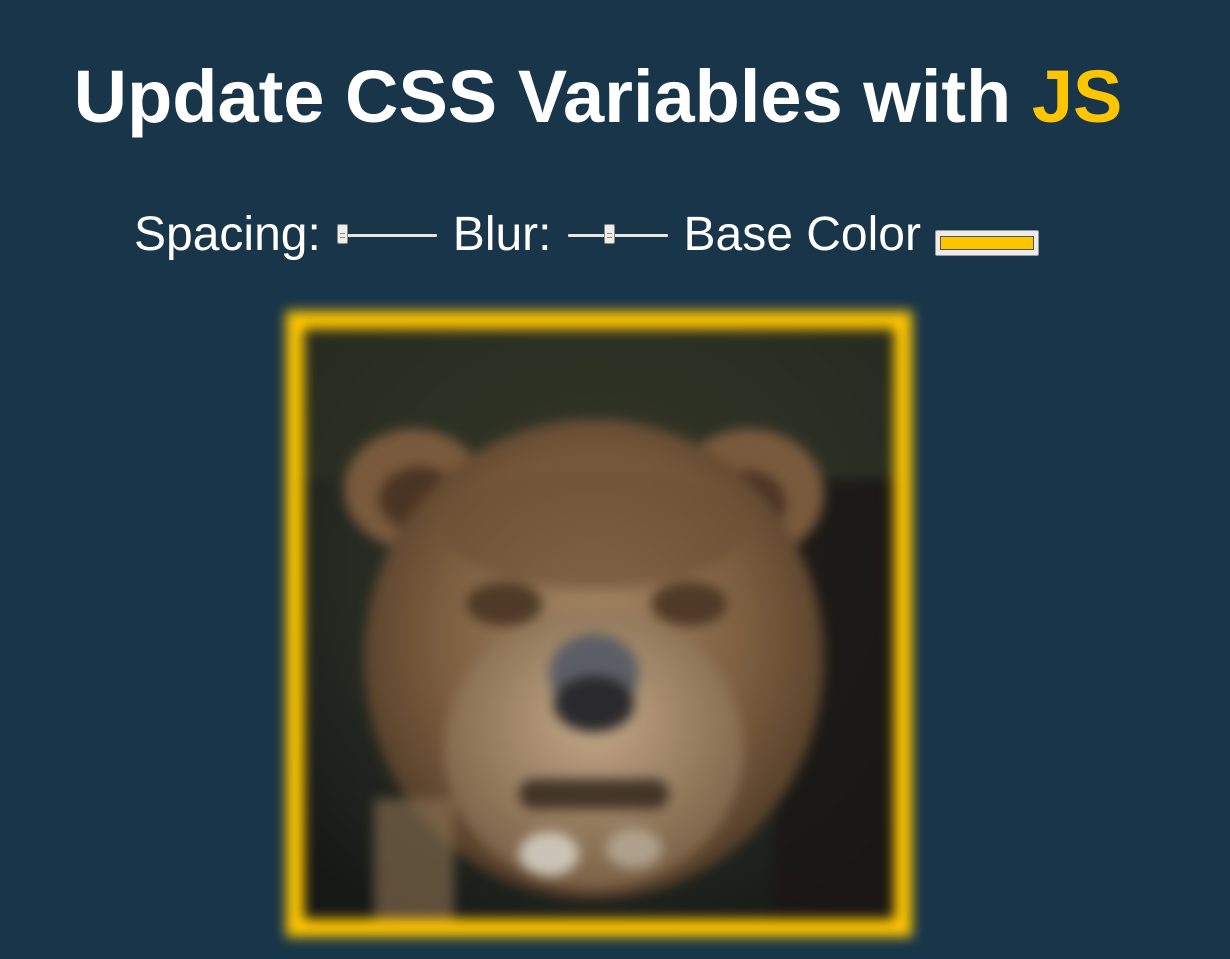  I want to click on spacing-slider-thumb, so click(342, 234).